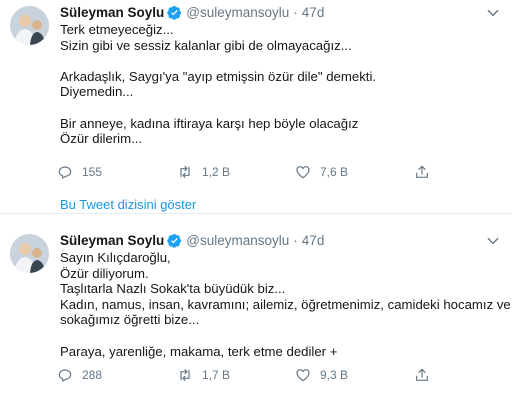  Describe the element at coordinates (257, 172) in the screenshot. I see `tweet-actions: 155 1,2 B 7,6 B` at that location.